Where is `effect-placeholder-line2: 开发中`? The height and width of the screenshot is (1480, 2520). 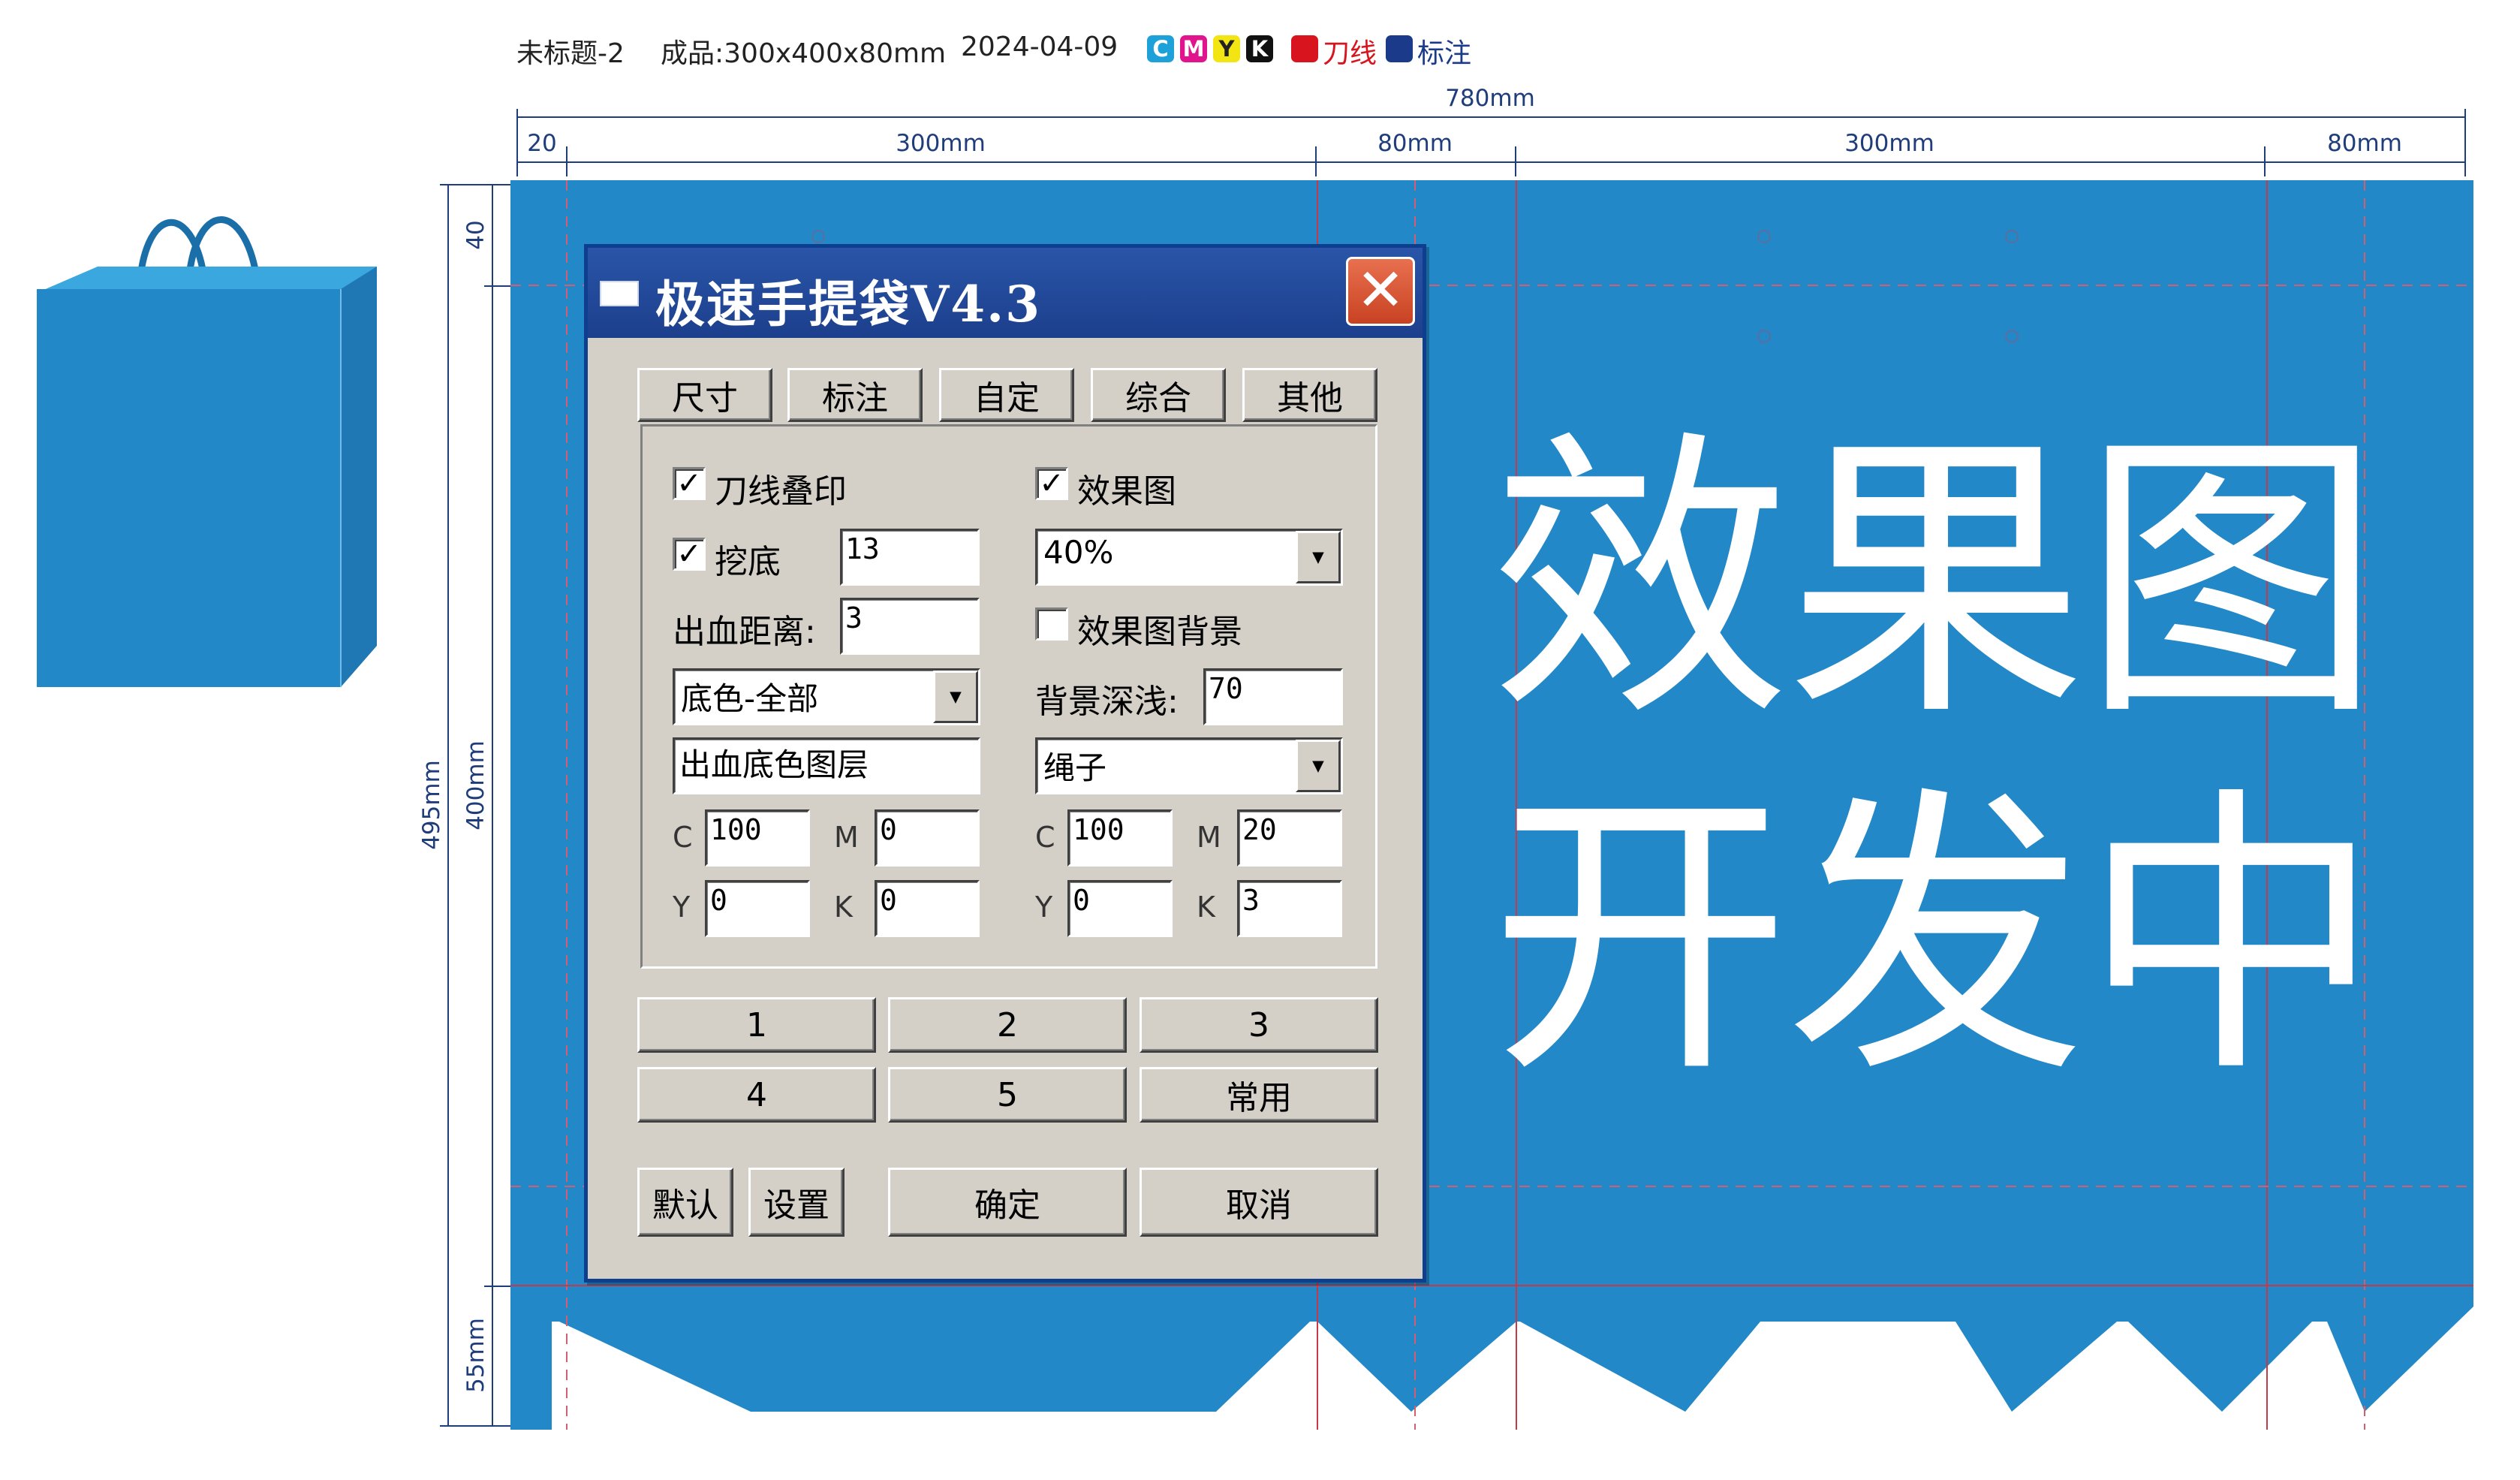
effect-placeholder-line2: 开发中 is located at coordinates (1936, 938).